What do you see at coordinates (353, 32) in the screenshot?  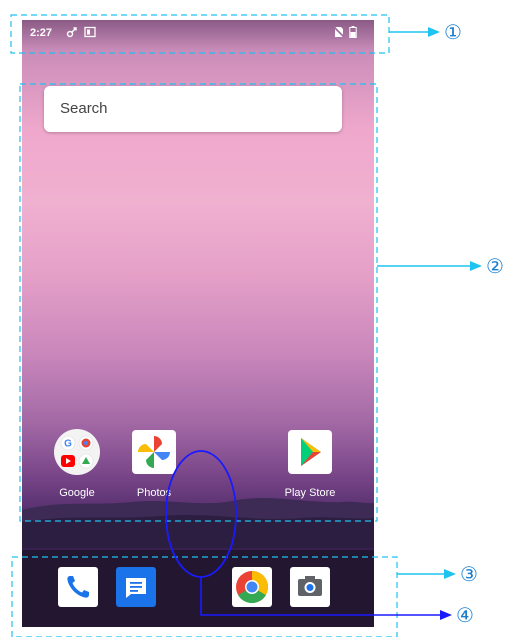 I see `battery-icon` at bounding box center [353, 32].